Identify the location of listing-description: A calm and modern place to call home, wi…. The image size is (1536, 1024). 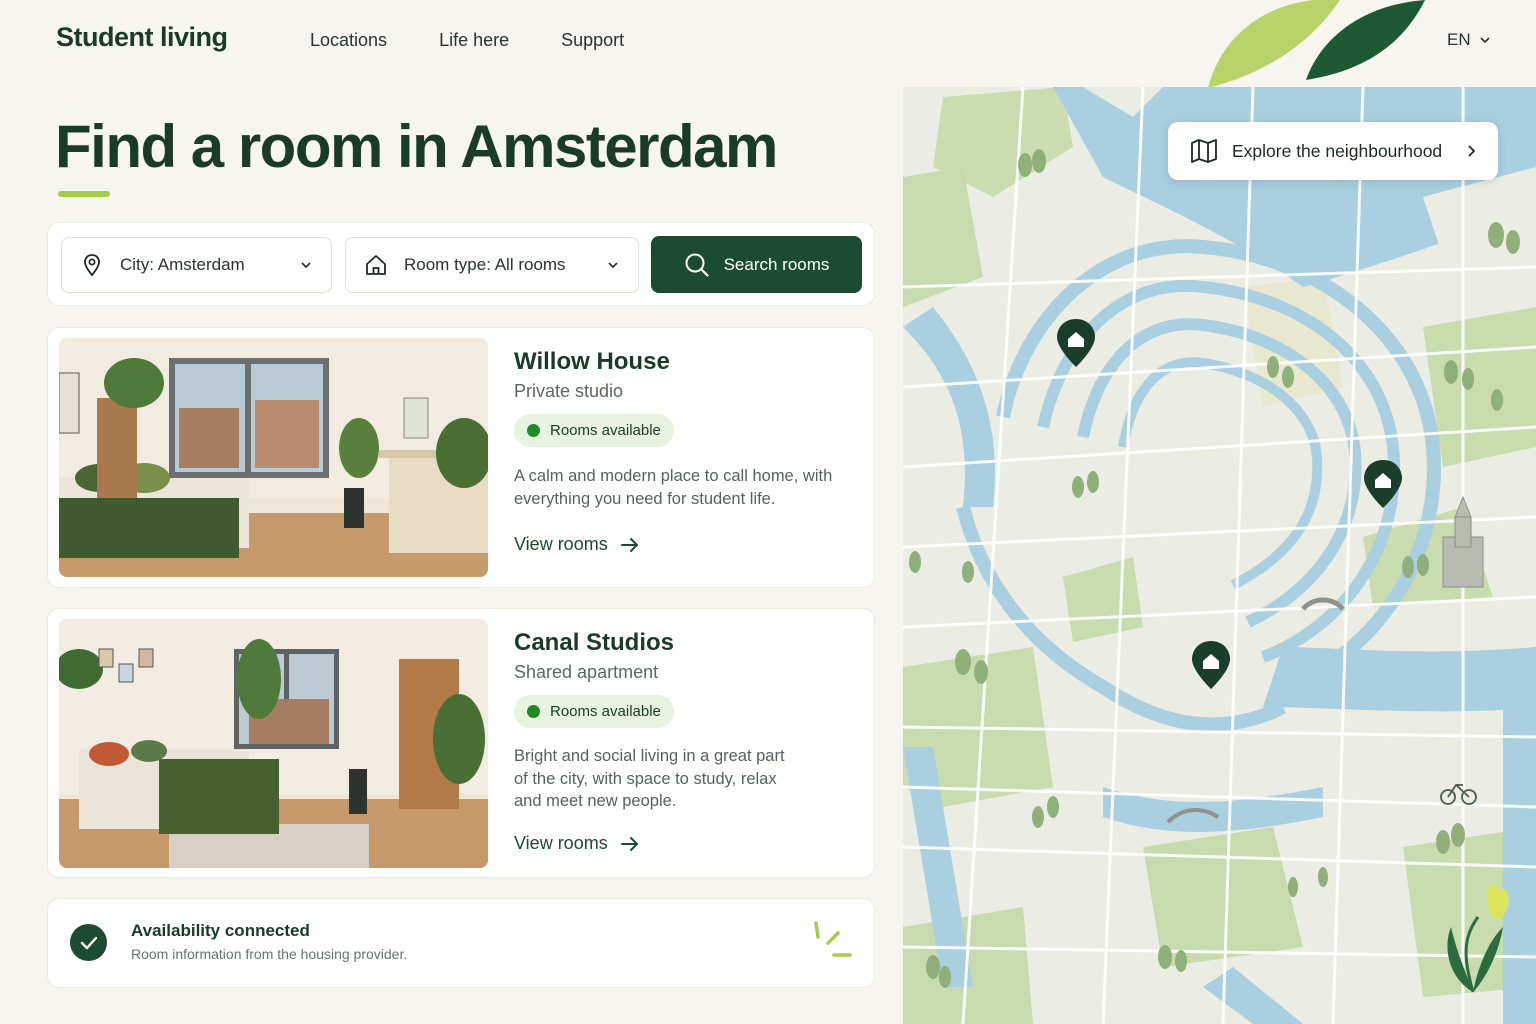
(673, 487).